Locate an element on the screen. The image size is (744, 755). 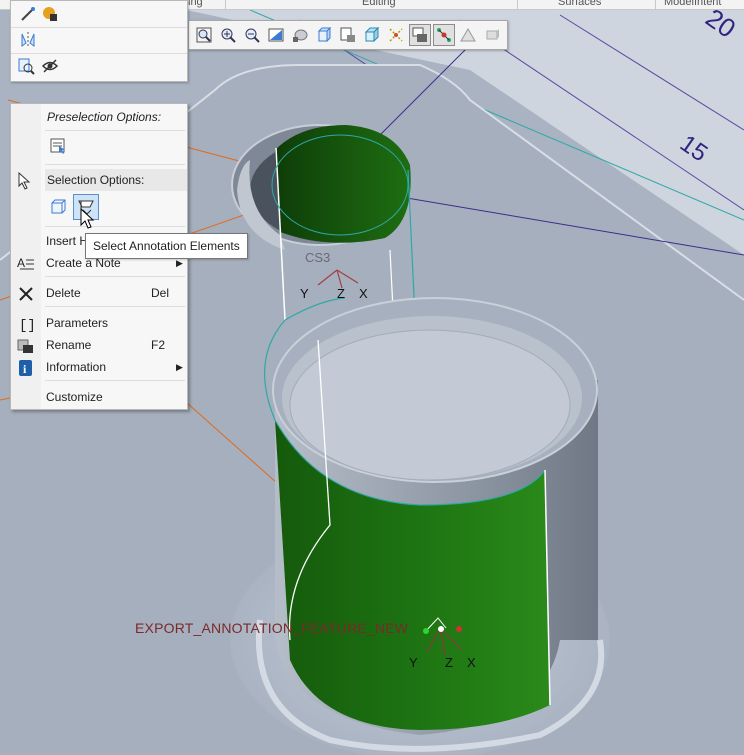
csys-export-label: EXPORT_ANNOTATION_FEATURE_NEW is located at coordinates (271, 628).